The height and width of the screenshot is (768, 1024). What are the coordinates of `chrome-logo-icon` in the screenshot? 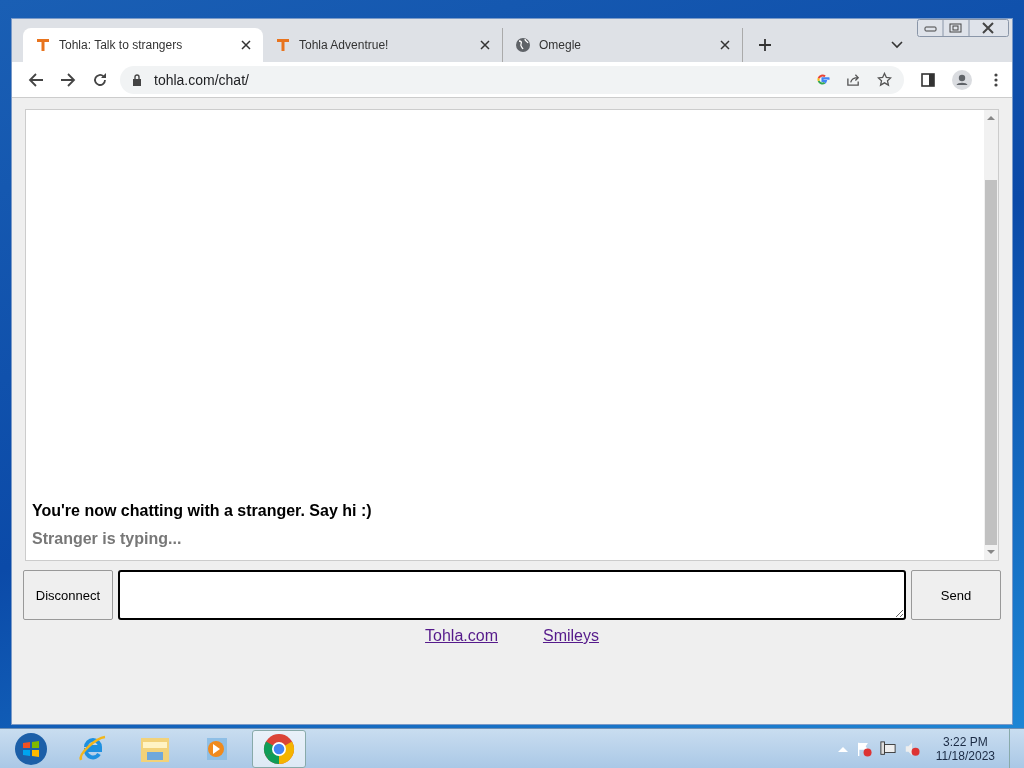 It's located at (279, 748).